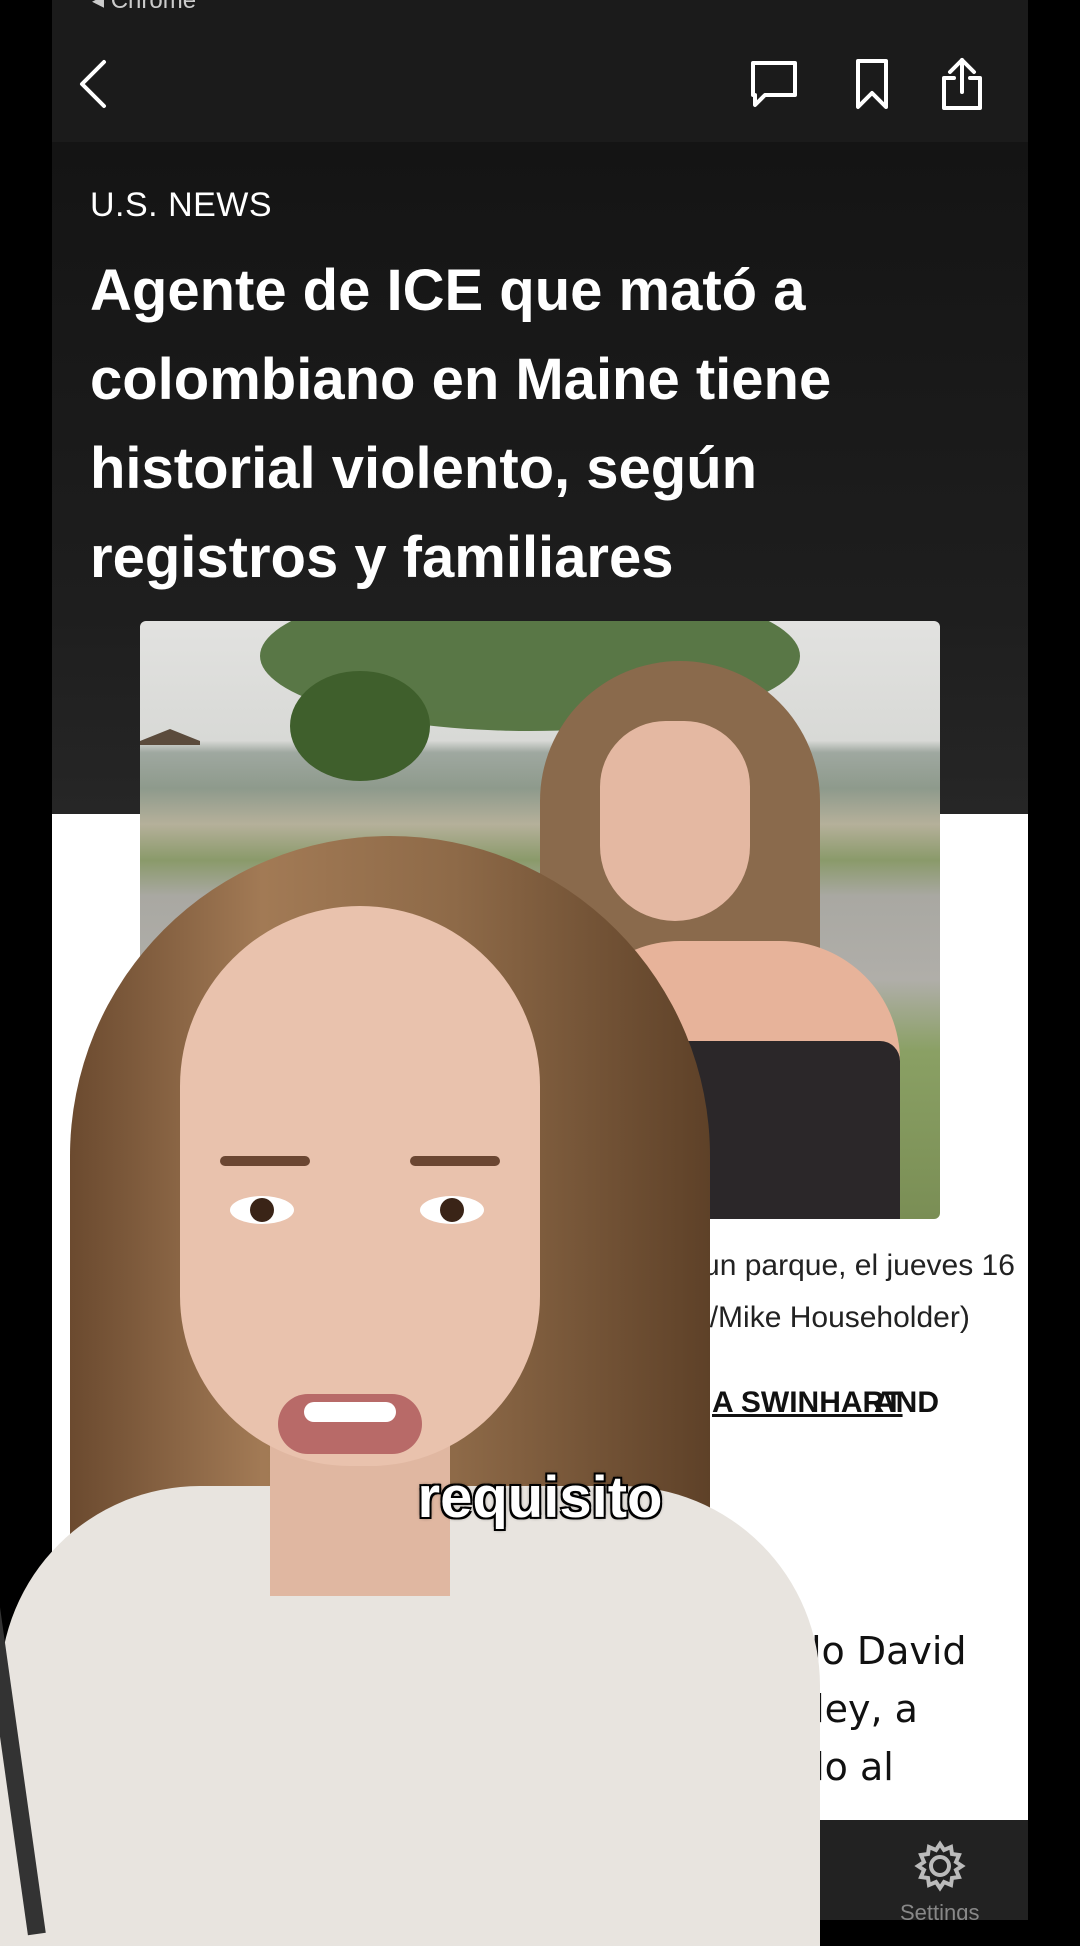 Image resolution: width=1080 pixels, height=1946 pixels. Describe the element at coordinates (350, 1424) in the screenshot. I see `mouth` at that location.